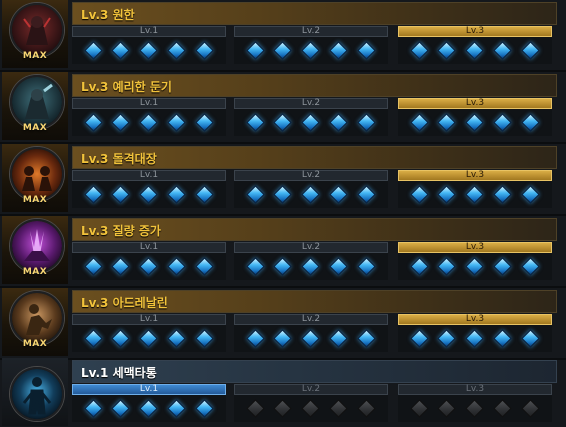 Image resolution: width=566 pixels, height=427 pixels. Describe the element at coordinates (37, 174) in the screenshot. I see `raid-captain-skill-icon` at that location.